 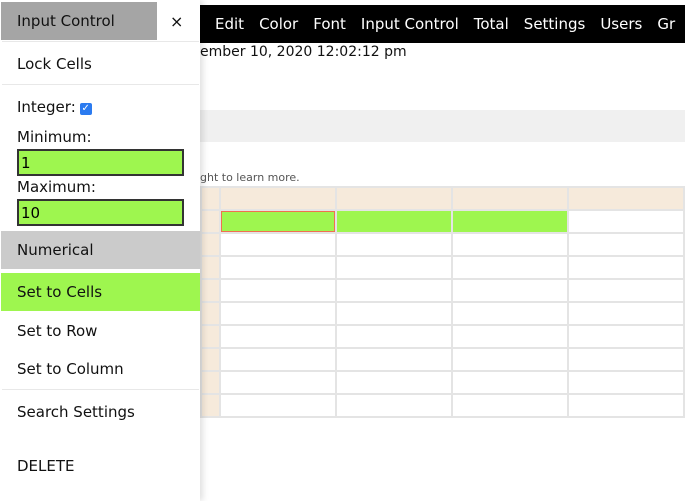 What do you see at coordinates (46, 107) in the screenshot?
I see `integer-label: Integer:` at bounding box center [46, 107].